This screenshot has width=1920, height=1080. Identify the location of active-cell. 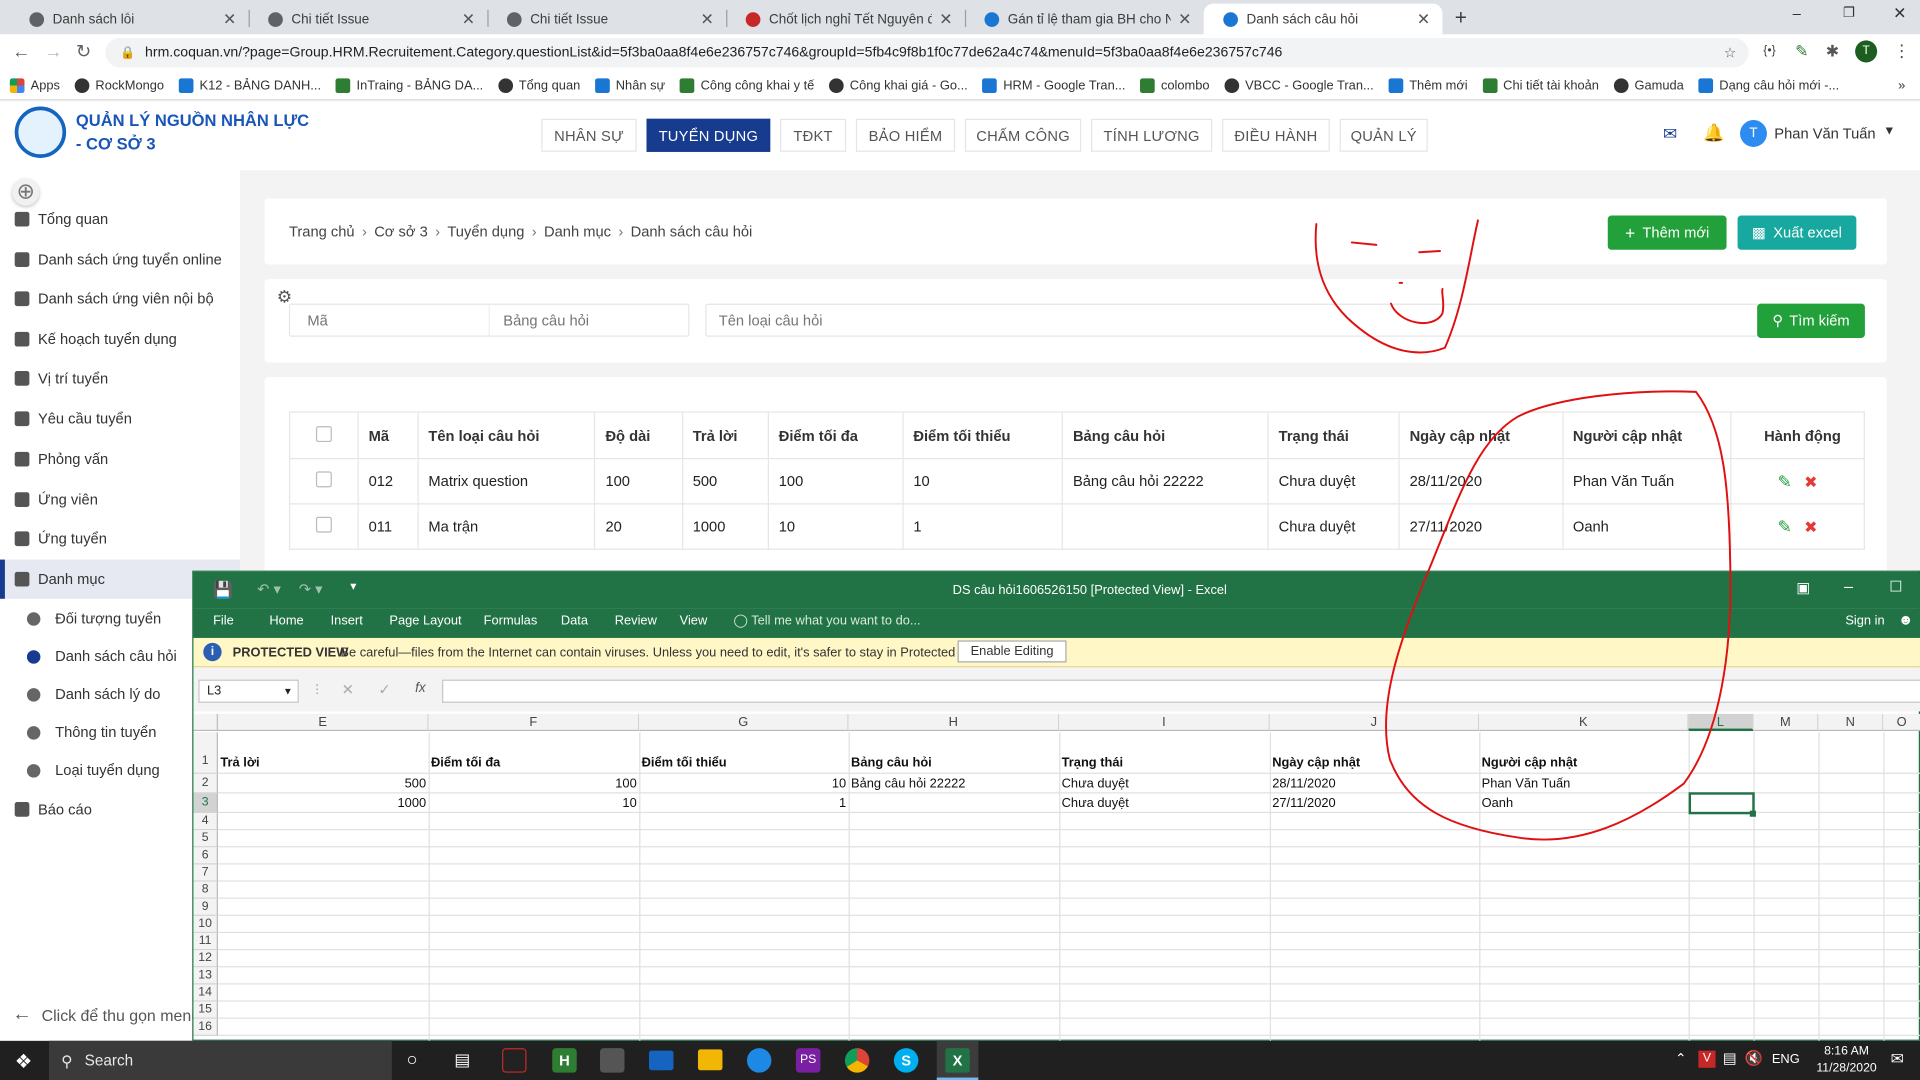
(1721, 803).